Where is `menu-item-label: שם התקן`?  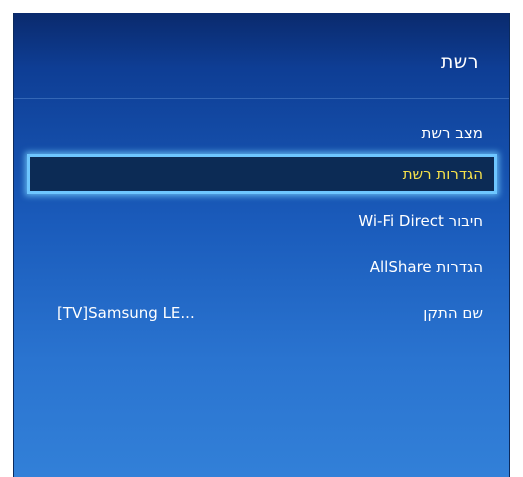
menu-item-label: שם התקן is located at coordinates (453, 313).